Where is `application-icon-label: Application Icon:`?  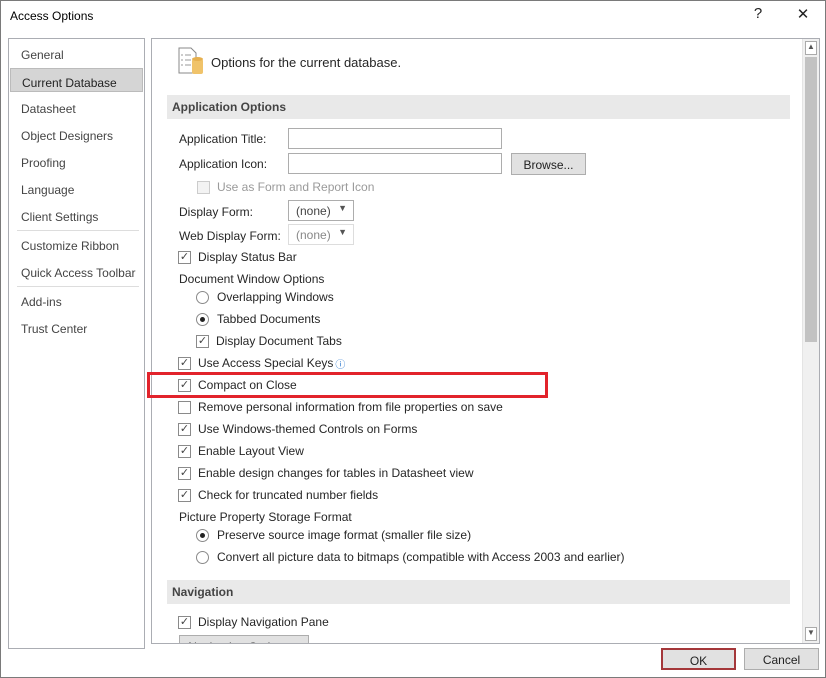
application-icon-label: Application Icon: is located at coordinates (223, 164).